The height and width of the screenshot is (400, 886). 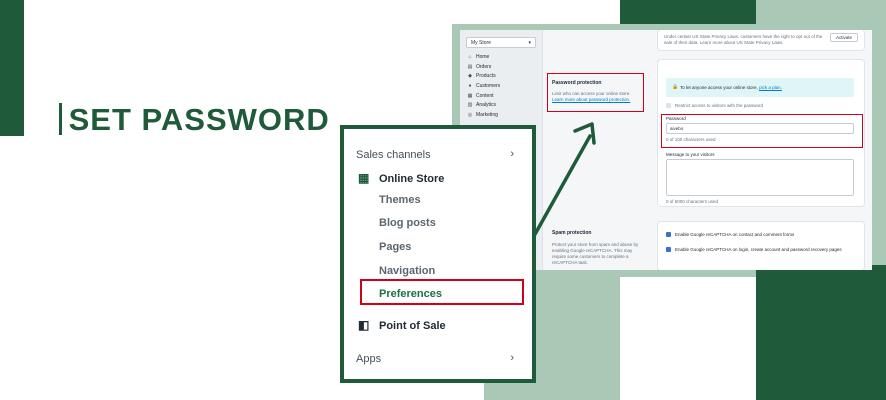 I want to click on message-char-count: 0 of 5000 characters used, so click(x=692, y=201).